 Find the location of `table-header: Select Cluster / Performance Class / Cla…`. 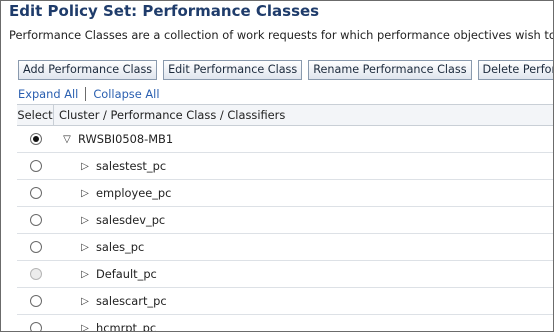

table-header: Select Cluster / Performance Class / Cla… is located at coordinates (285, 115).